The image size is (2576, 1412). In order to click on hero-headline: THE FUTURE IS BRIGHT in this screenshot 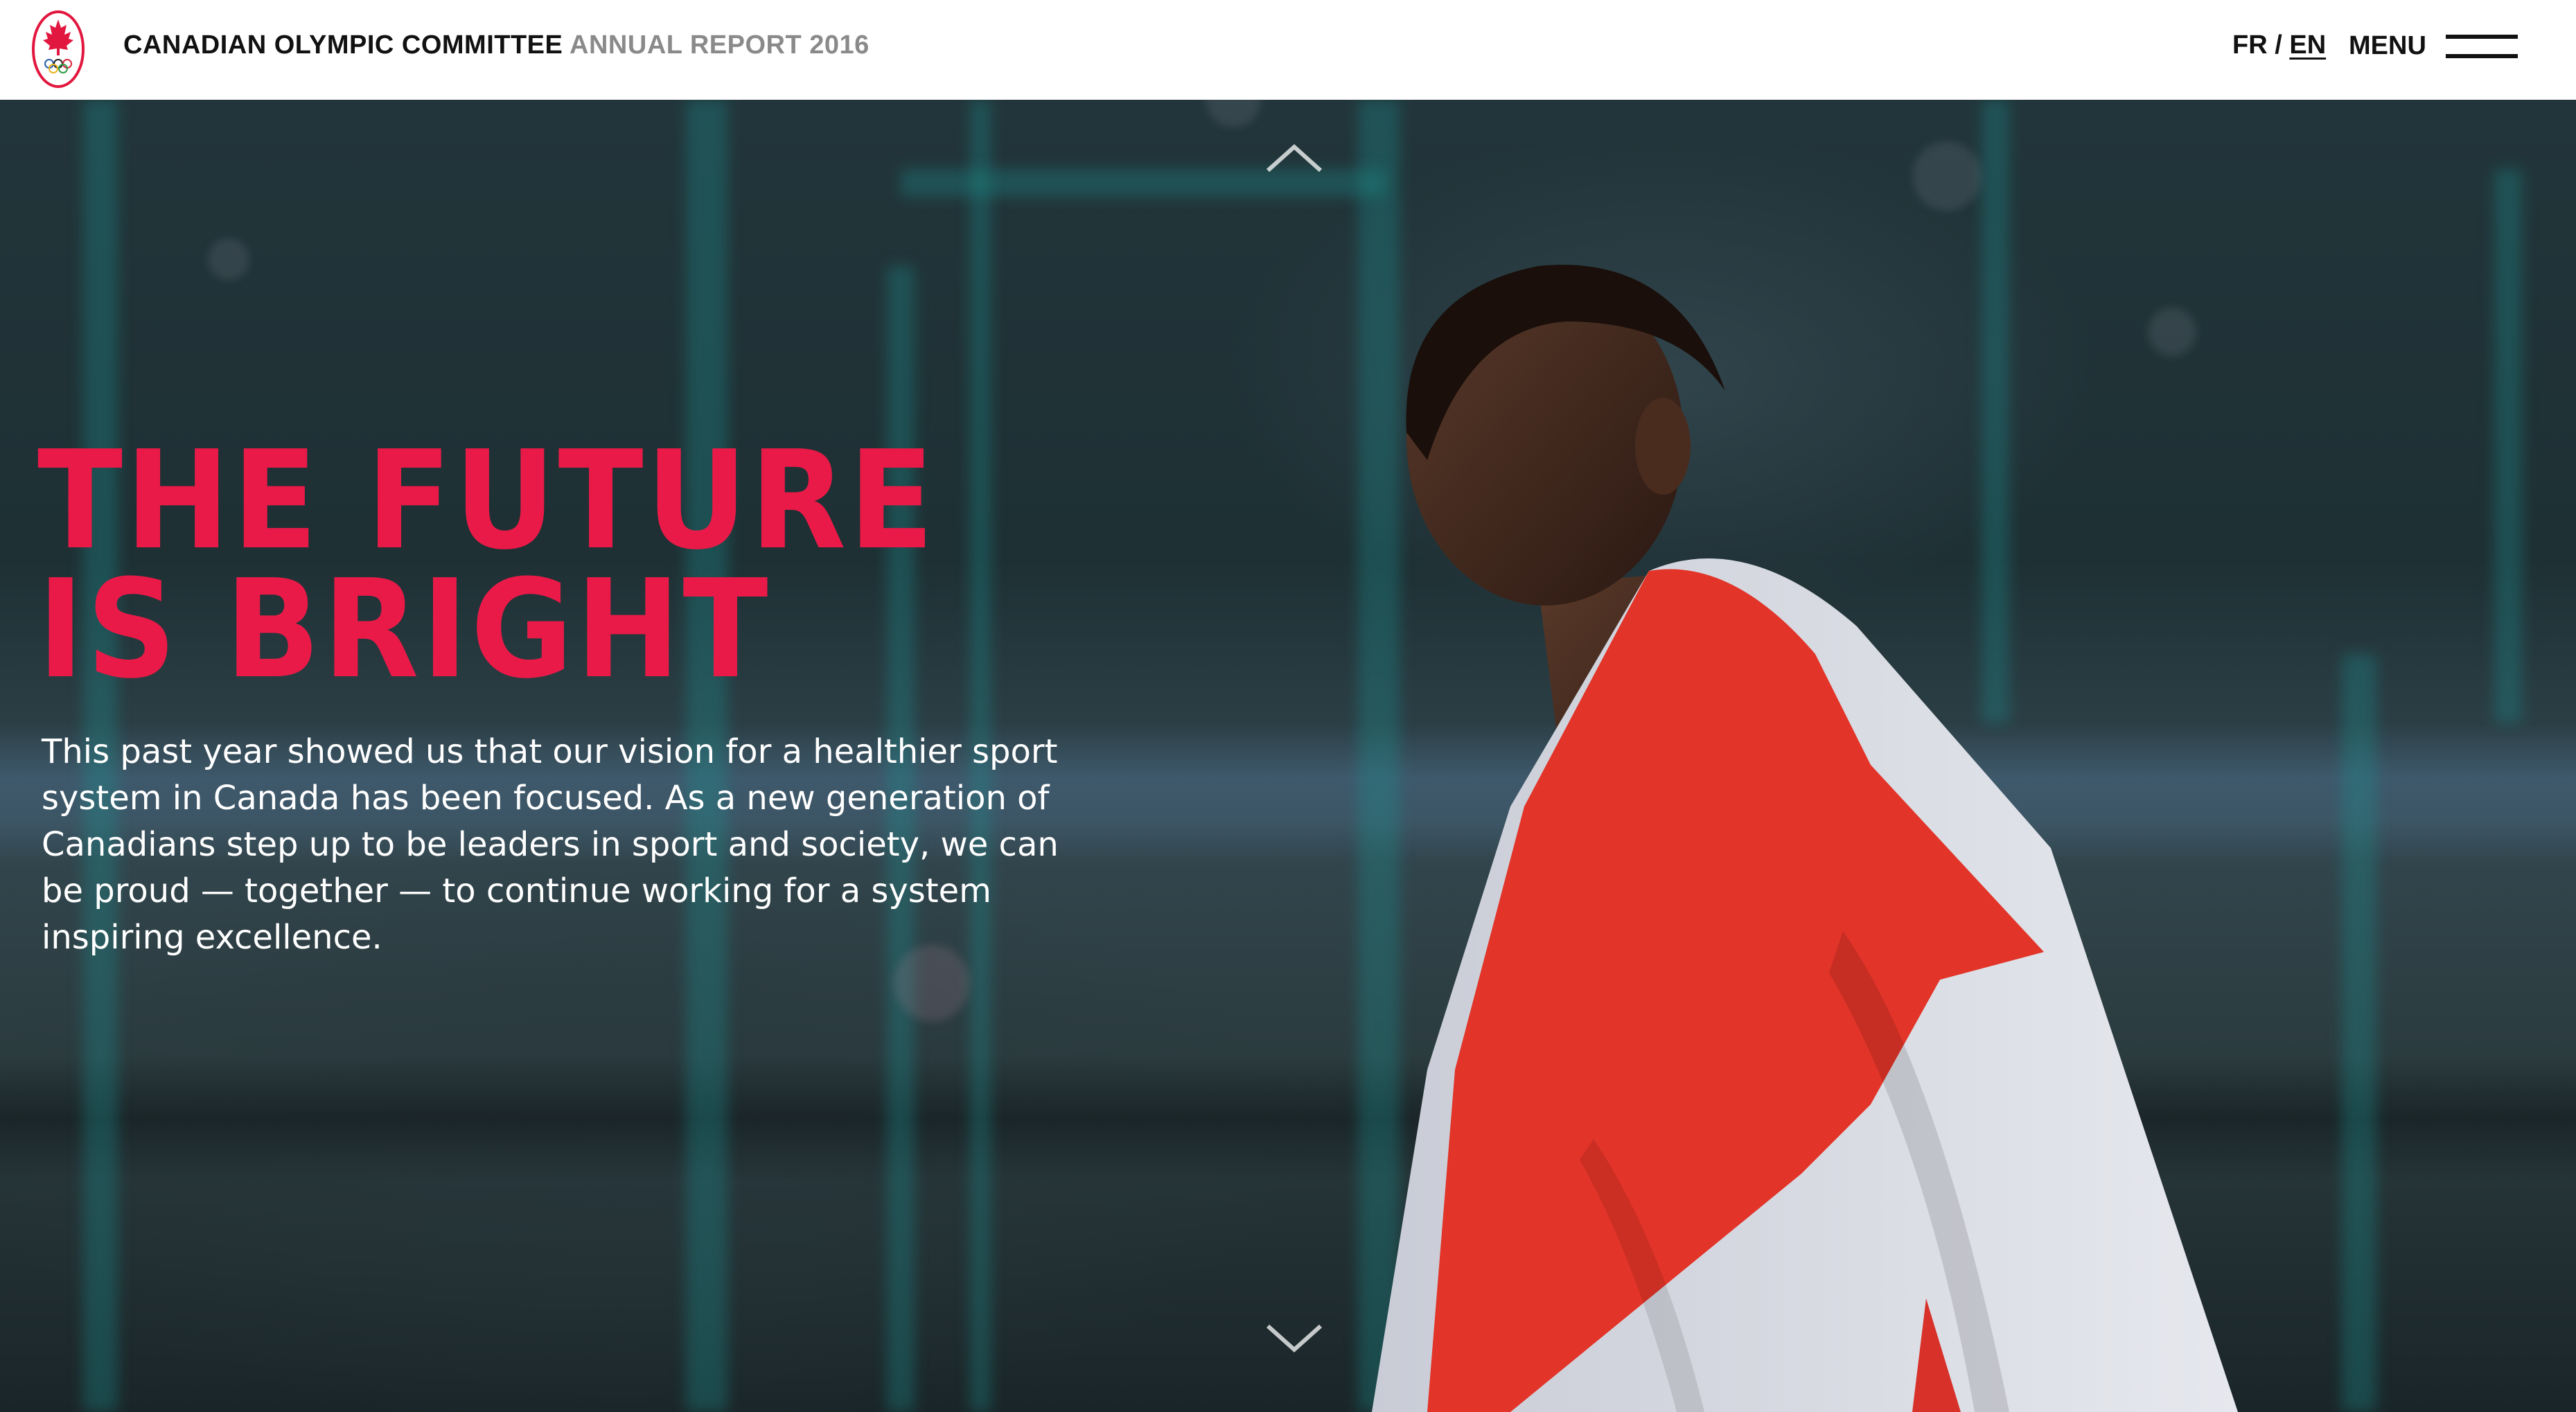, I will do `click(487, 566)`.